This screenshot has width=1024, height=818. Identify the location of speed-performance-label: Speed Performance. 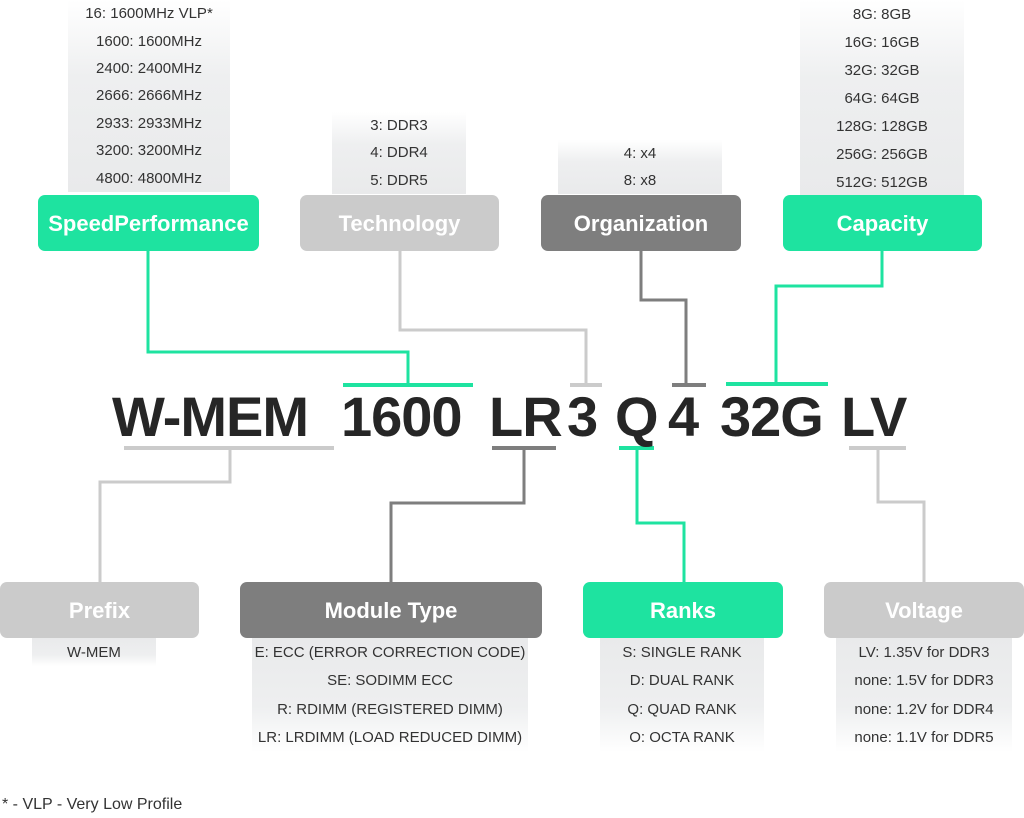
(148, 223).